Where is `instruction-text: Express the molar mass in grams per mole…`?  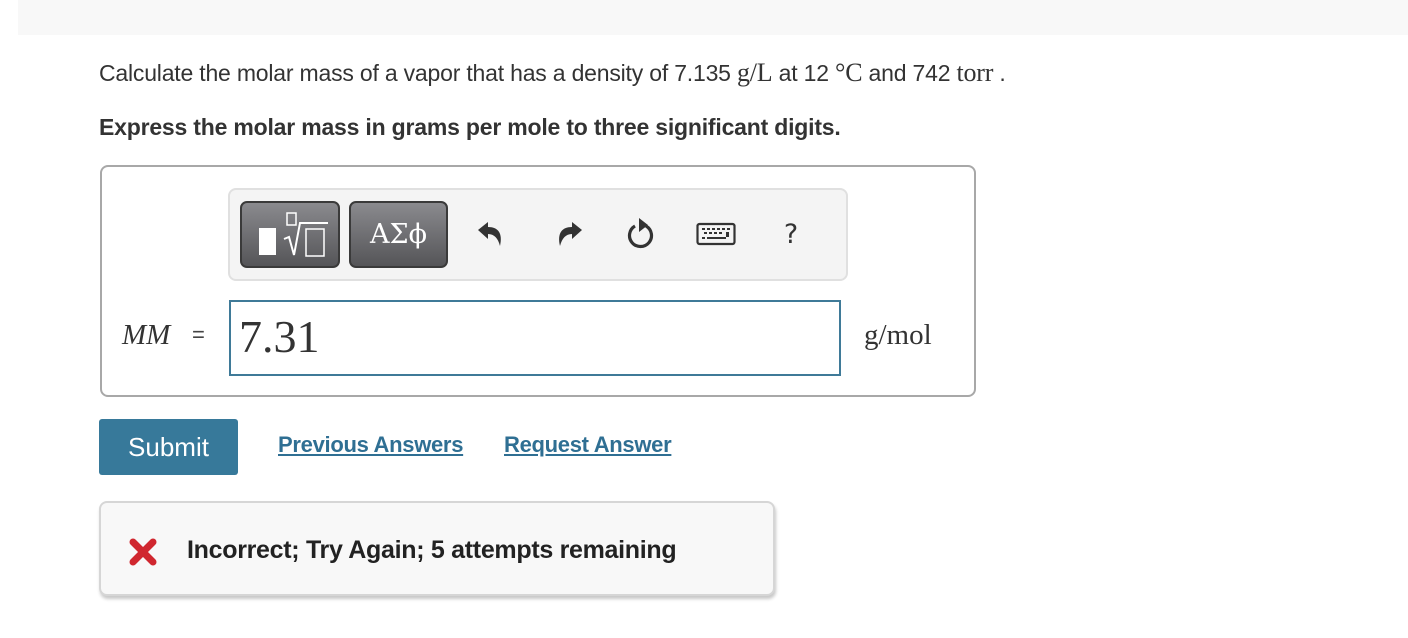 instruction-text: Express the molar mass in grams per mole… is located at coordinates (470, 127).